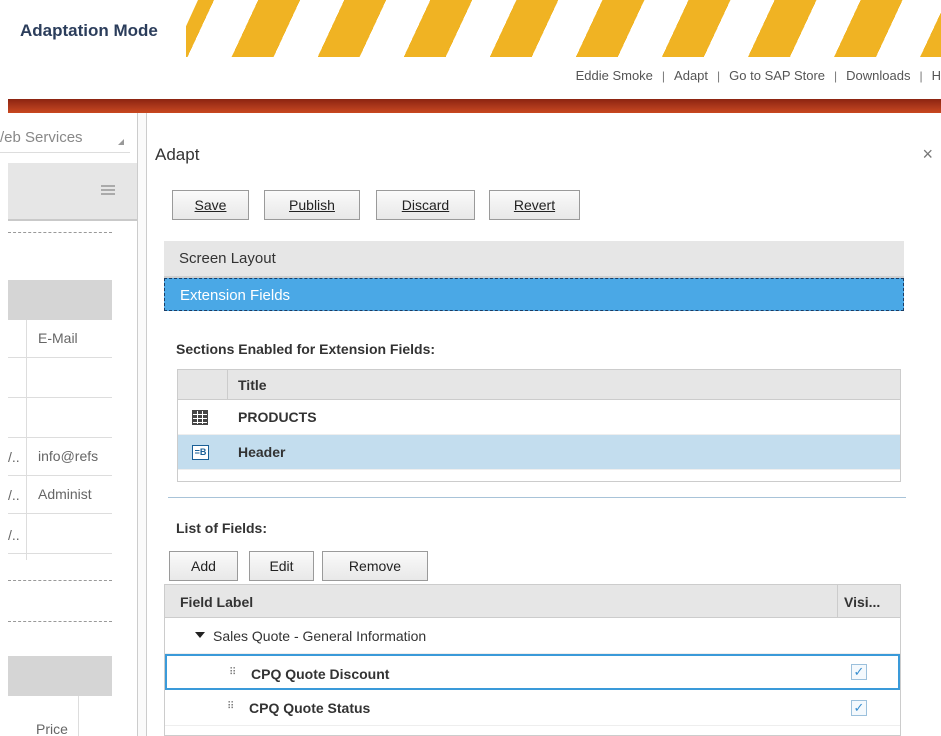  What do you see at coordinates (221, 528) in the screenshot?
I see `fields-label: List of Fields:` at bounding box center [221, 528].